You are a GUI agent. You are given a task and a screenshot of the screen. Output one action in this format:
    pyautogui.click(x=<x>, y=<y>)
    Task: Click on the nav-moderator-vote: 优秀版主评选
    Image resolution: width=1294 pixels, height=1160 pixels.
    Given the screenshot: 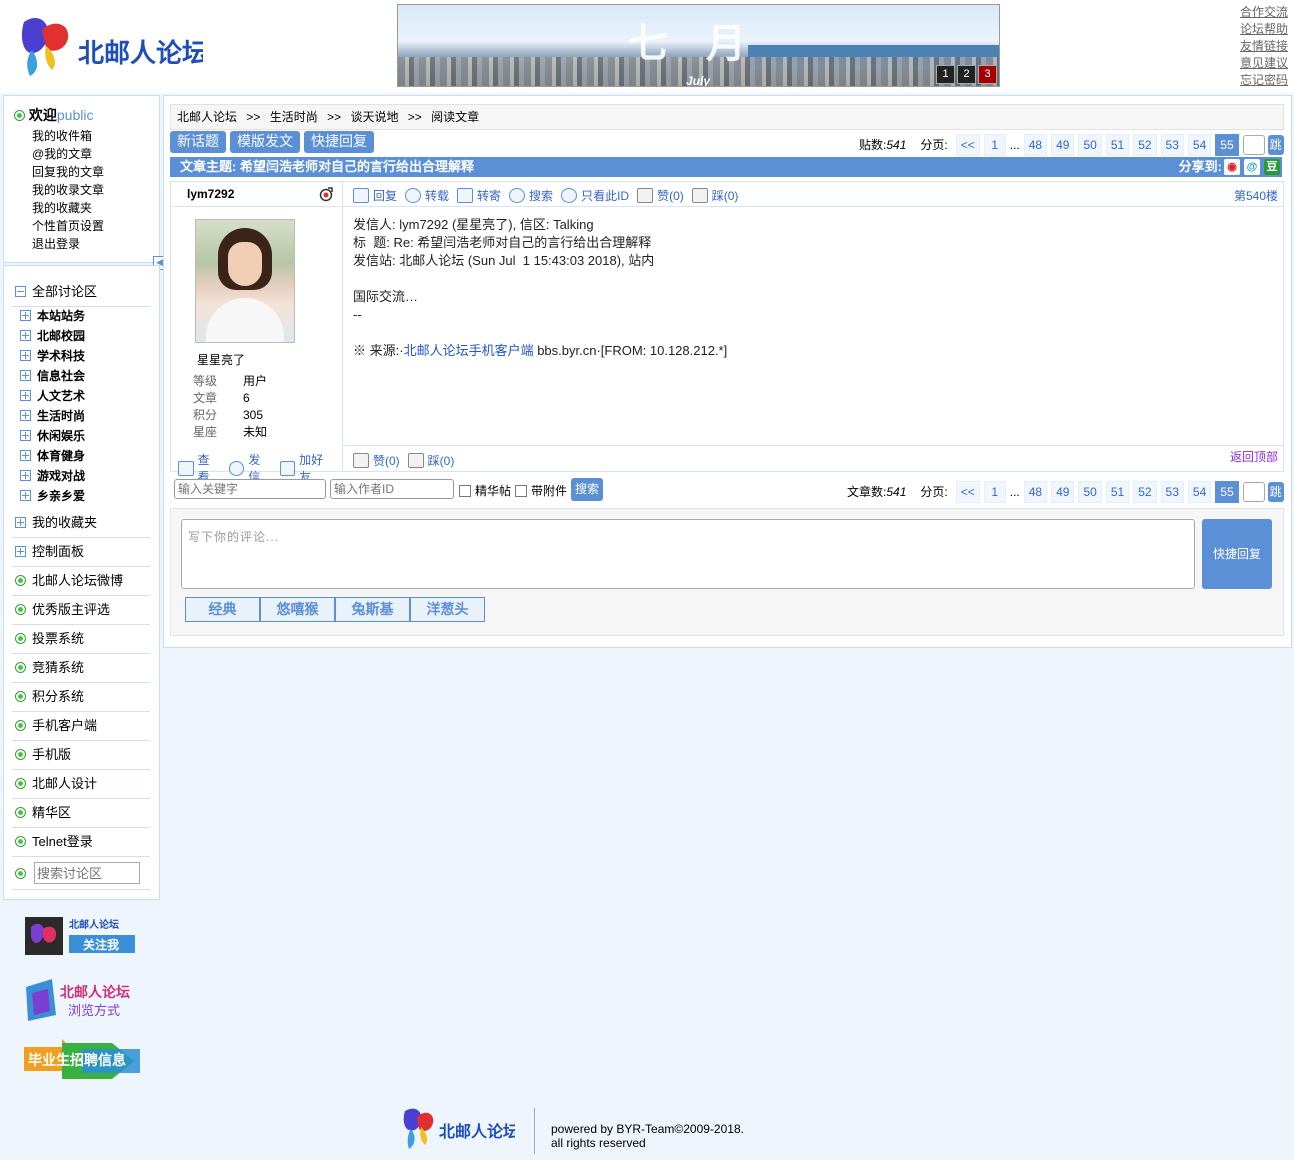 What is the action you would take?
    pyautogui.click(x=81, y=610)
    